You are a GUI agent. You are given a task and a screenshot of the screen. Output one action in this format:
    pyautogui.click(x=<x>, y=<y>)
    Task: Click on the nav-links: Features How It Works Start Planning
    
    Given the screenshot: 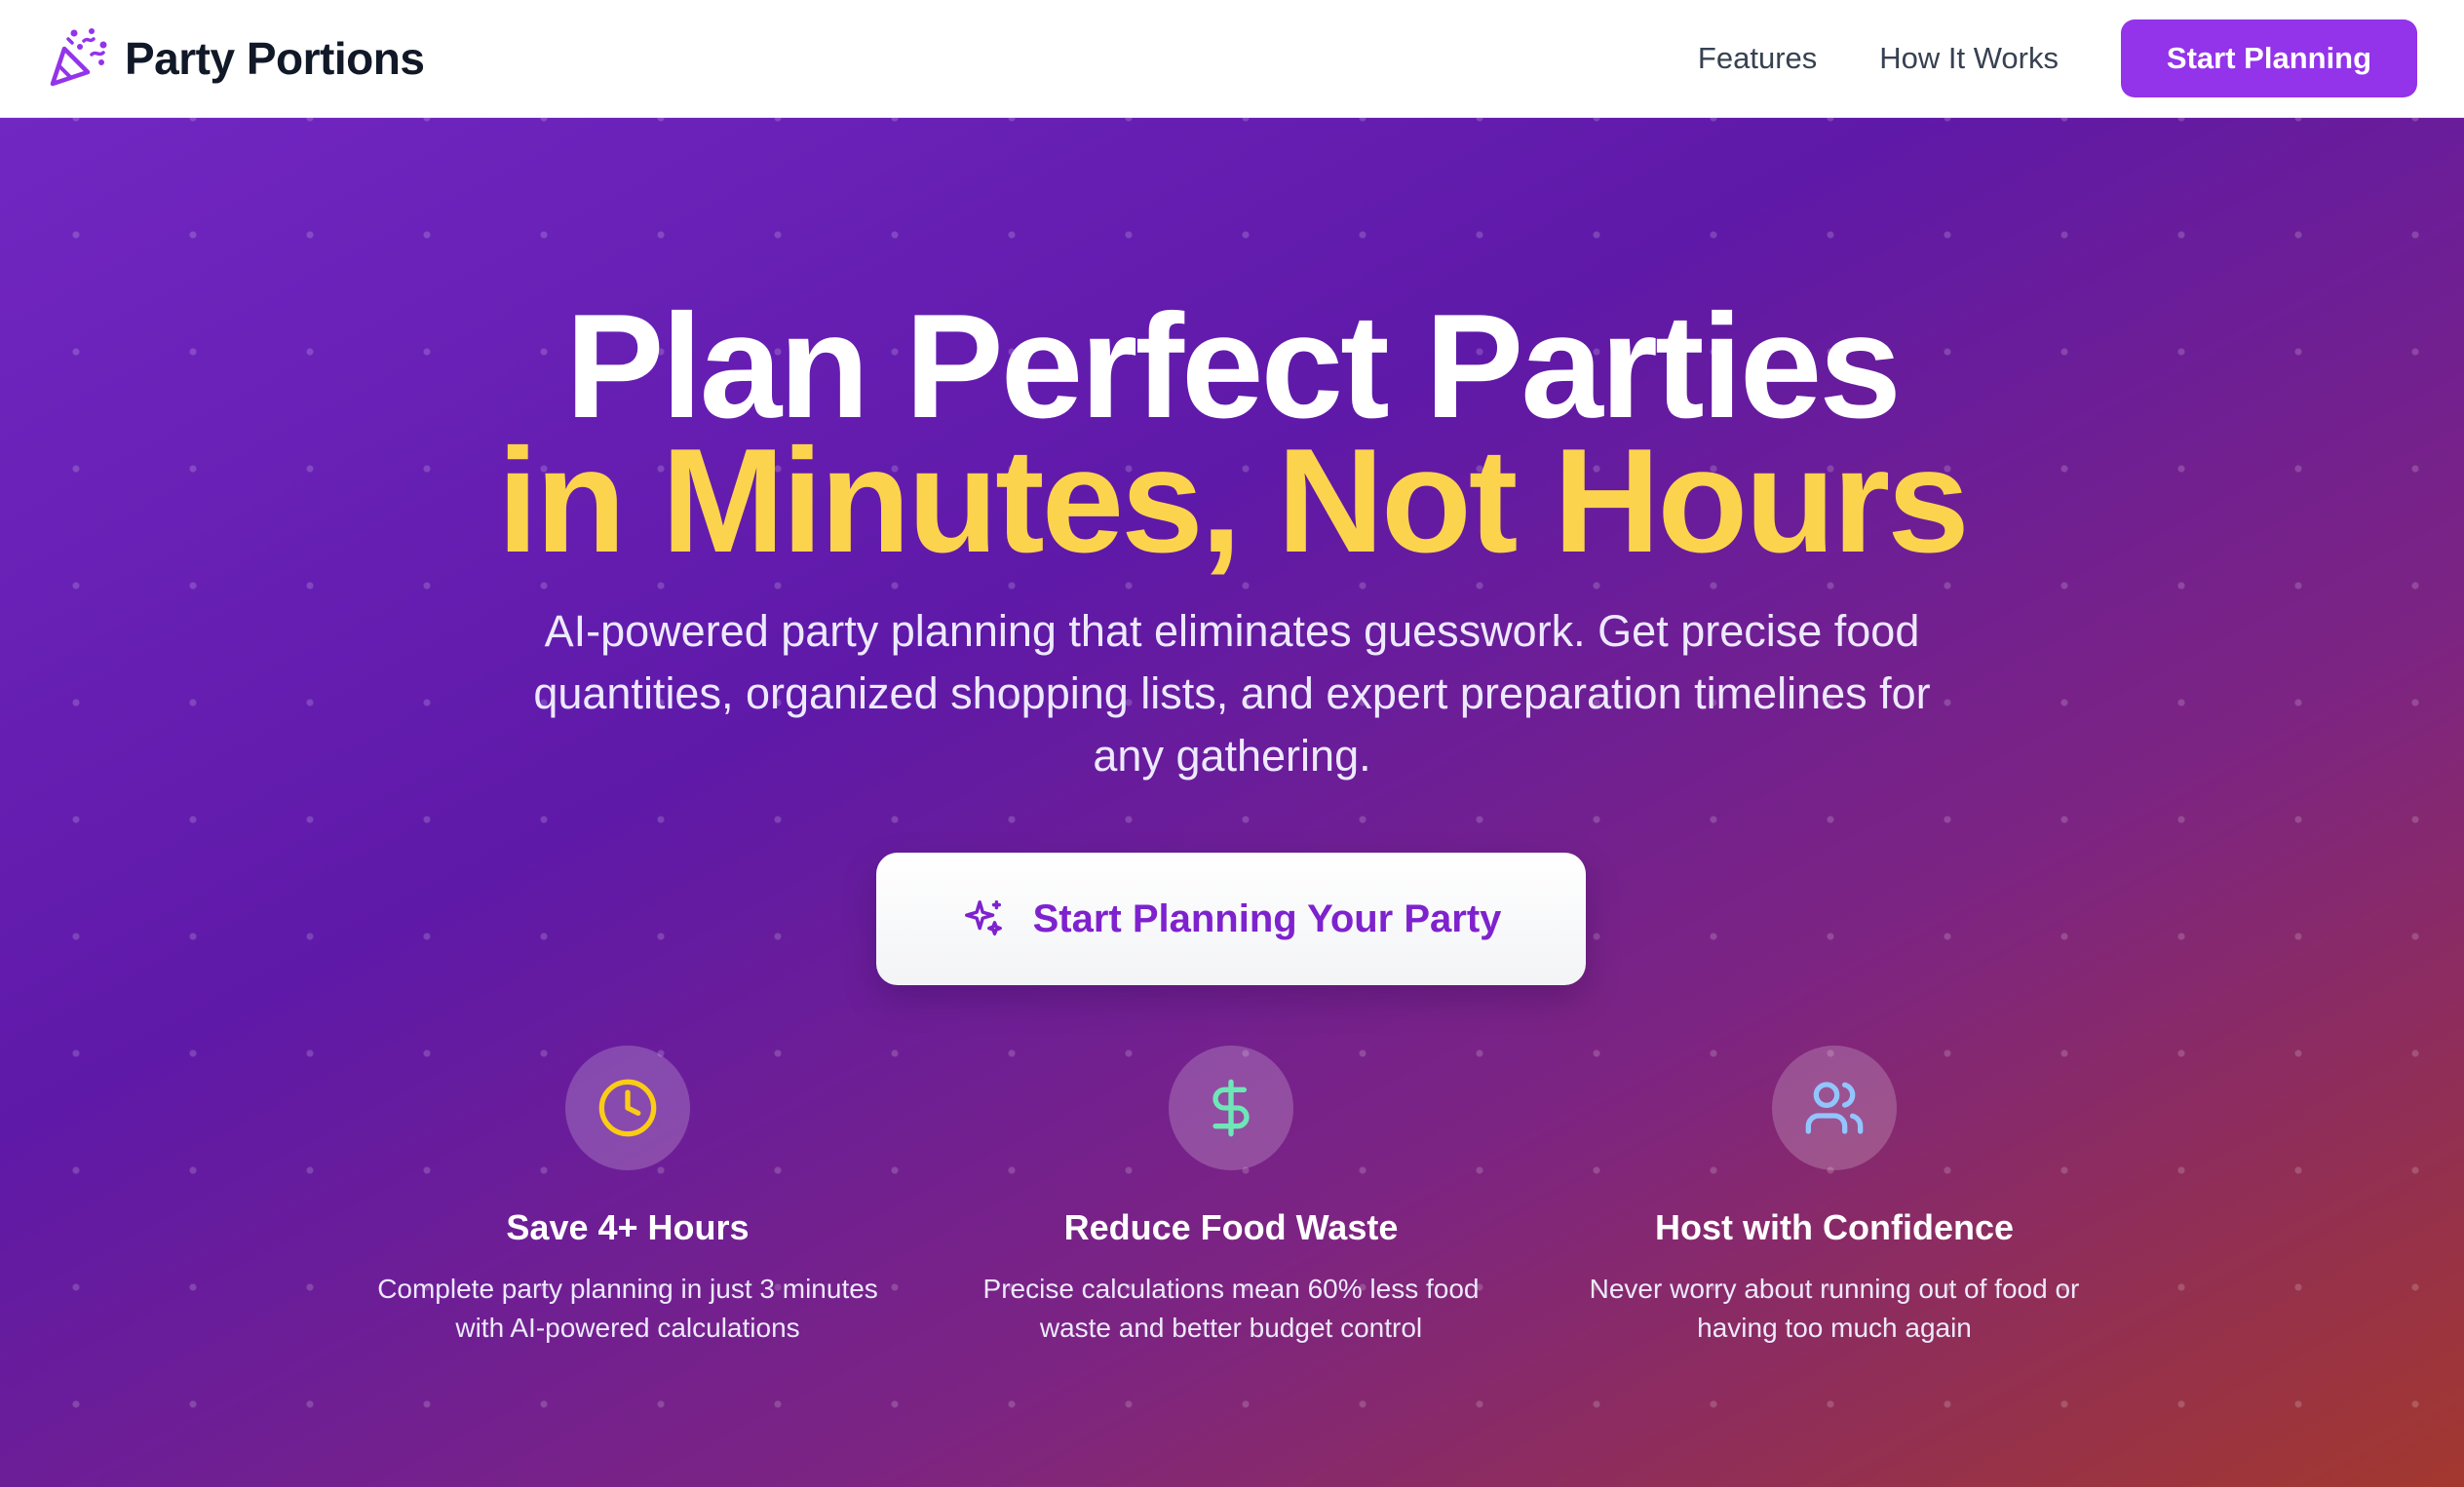 What is the action you would take?
    pyautogui.click(x=2057, y=58)
    